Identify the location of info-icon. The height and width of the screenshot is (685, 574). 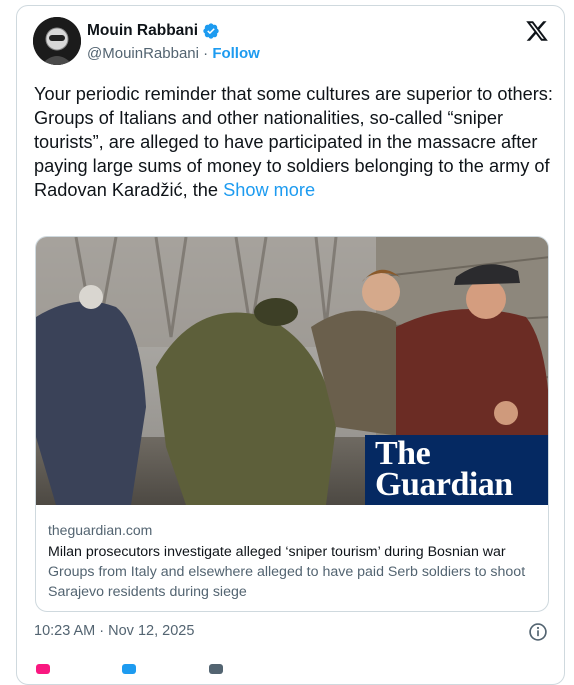
(538, 632).